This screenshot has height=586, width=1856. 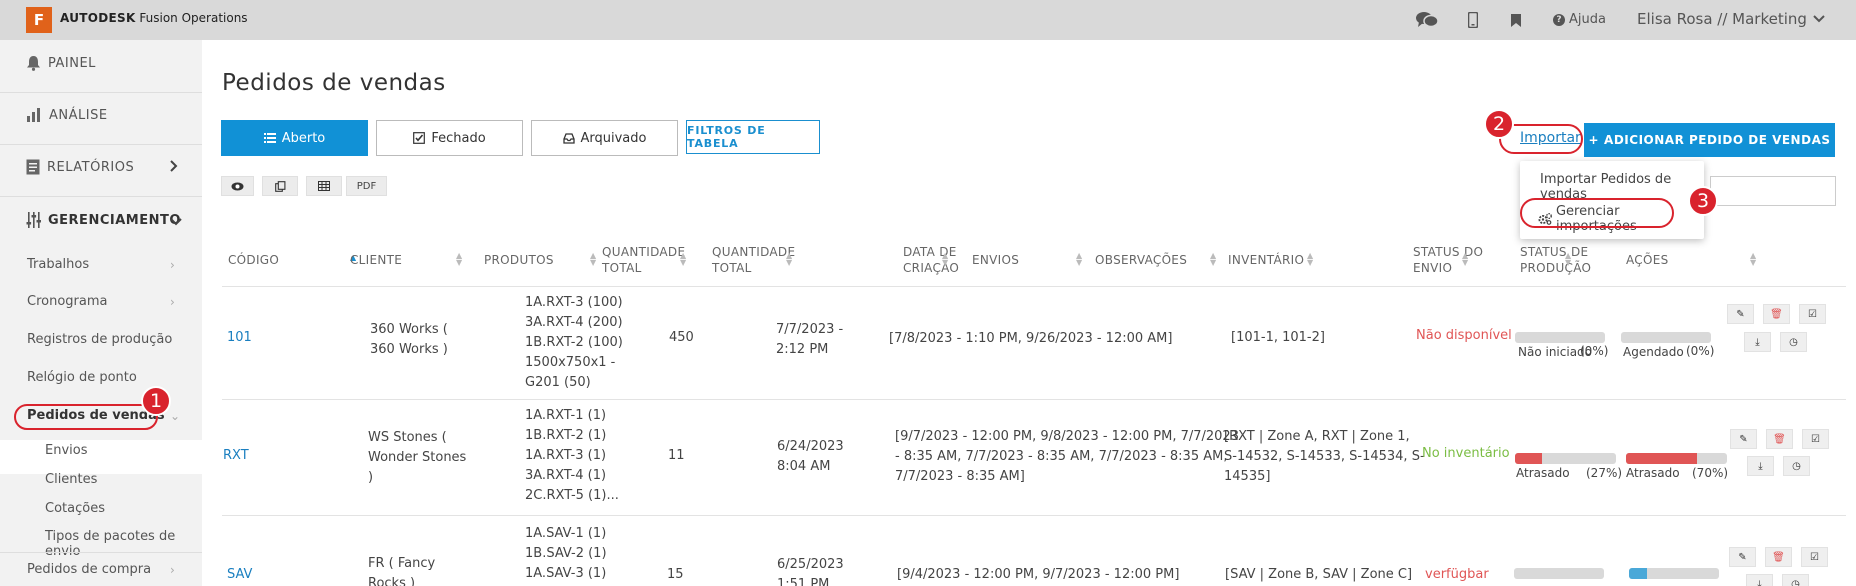 I want to click on table-filters-button: FILTROS DE TABELA, so click(x=753, y=137).